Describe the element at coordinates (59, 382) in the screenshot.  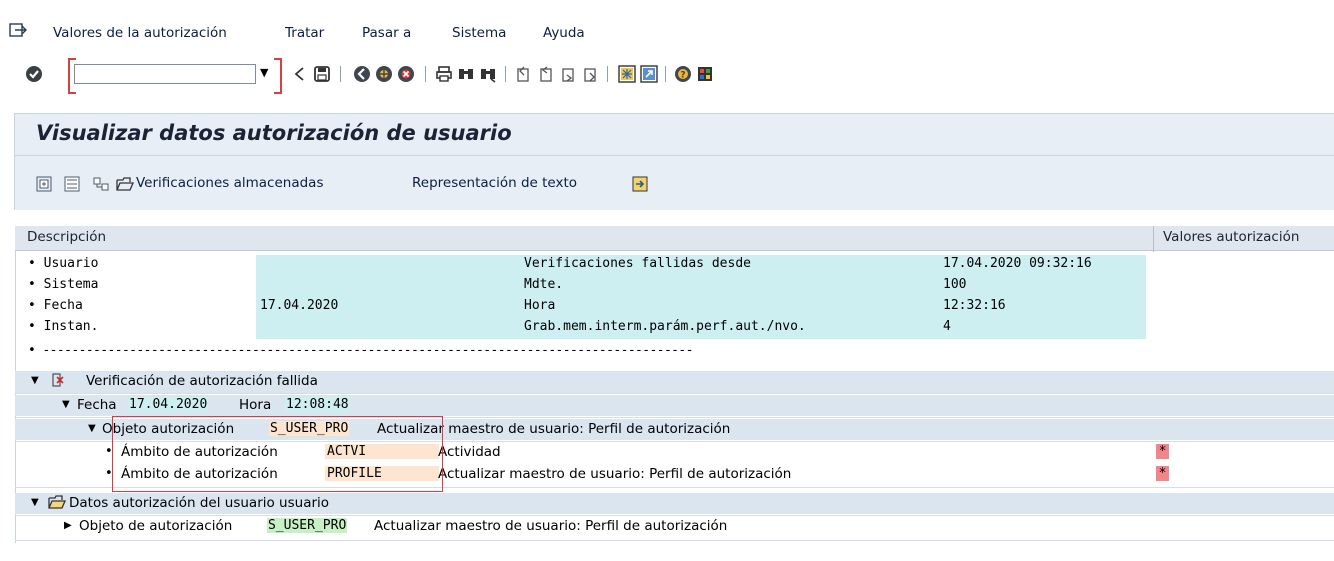
I see `failed-check-icon` at that location.